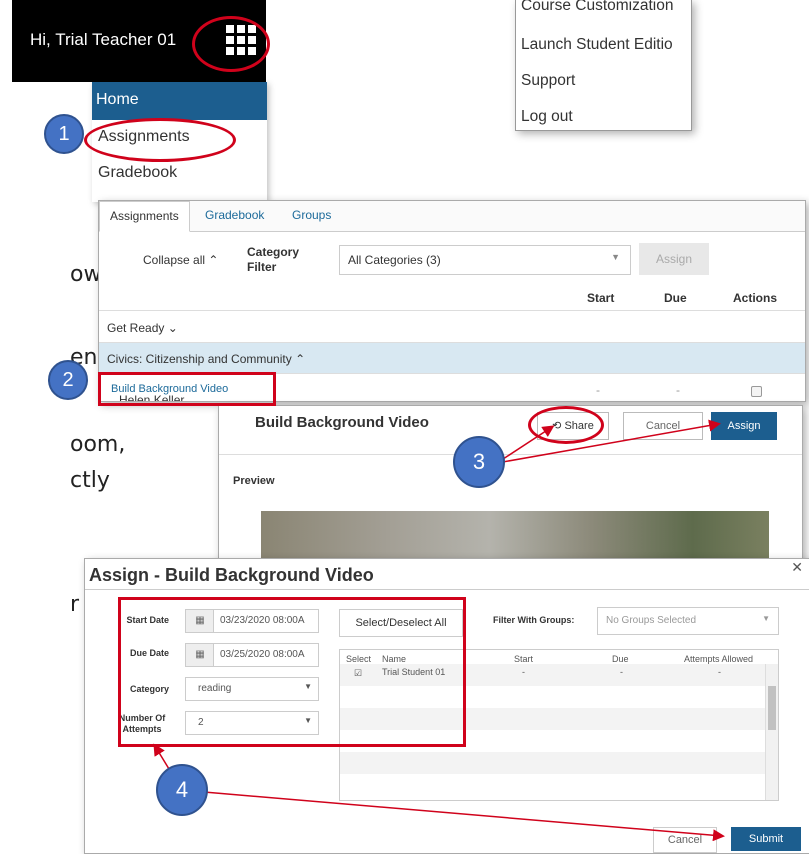 The height and width of the screenshot is (854, 809). Describe the element at coordinates (182, 790) in the screenshot. I see `step-badge-4: 4` at that location.